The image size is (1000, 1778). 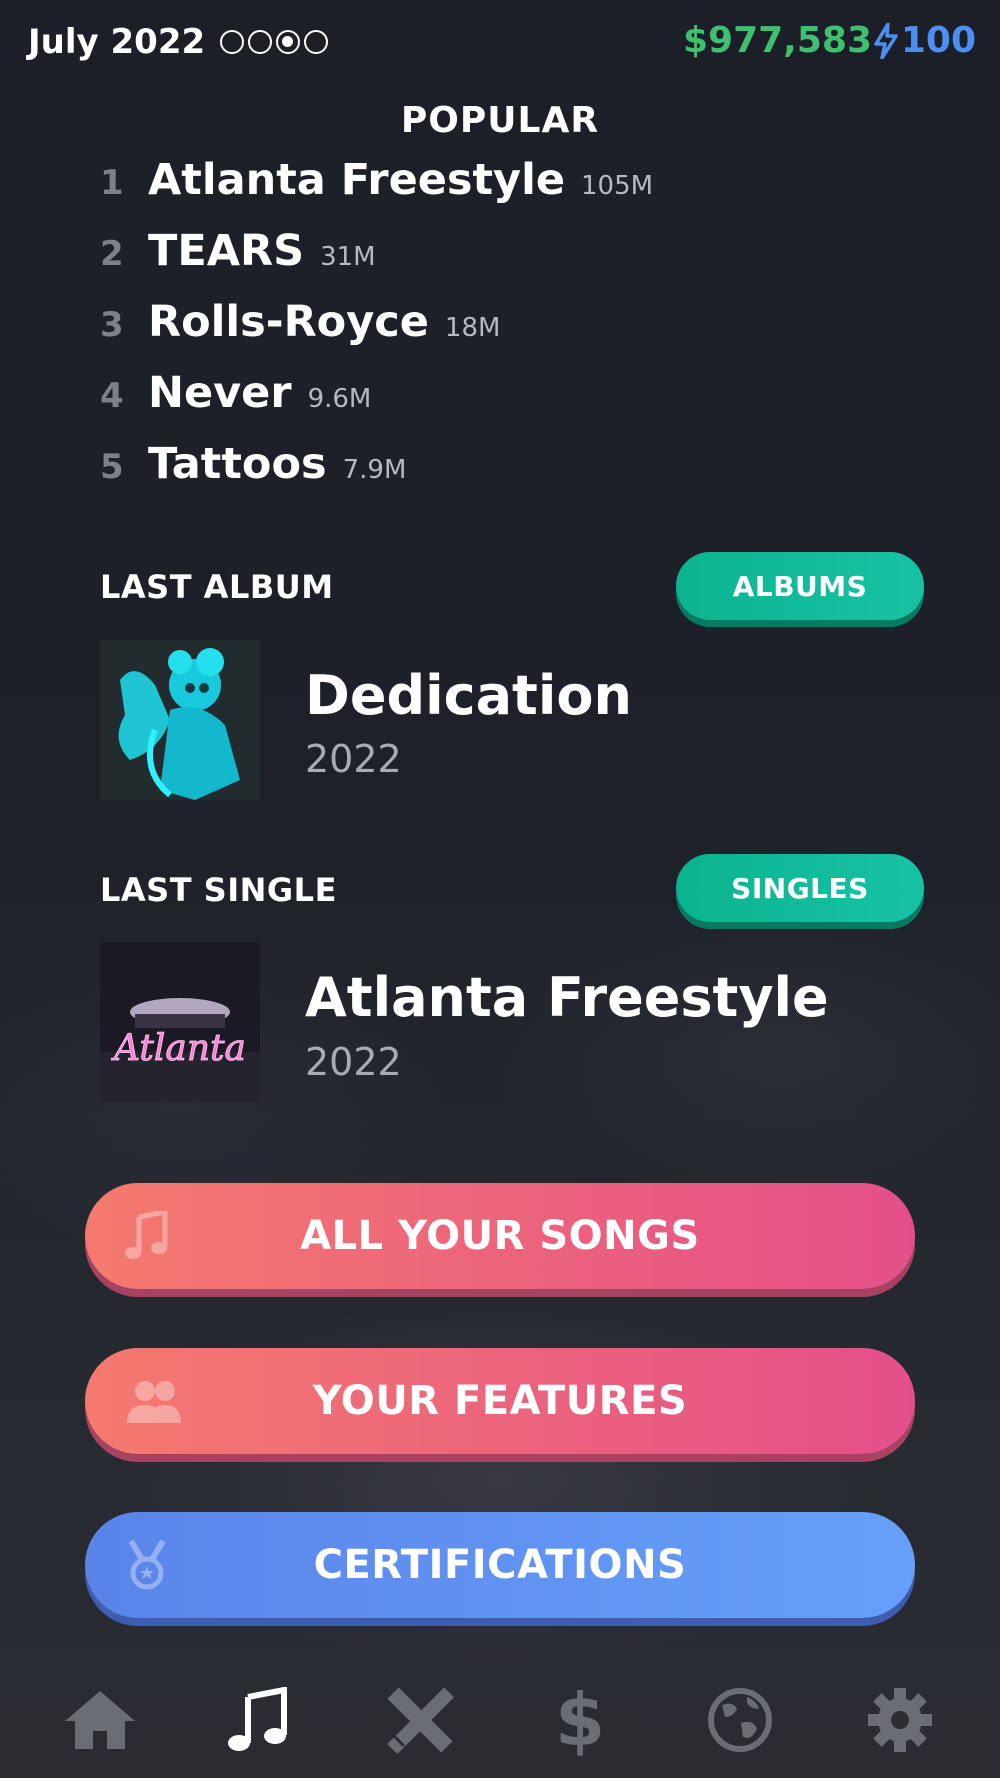 I want to click on week-dot-current, so click(x=288, y=42).